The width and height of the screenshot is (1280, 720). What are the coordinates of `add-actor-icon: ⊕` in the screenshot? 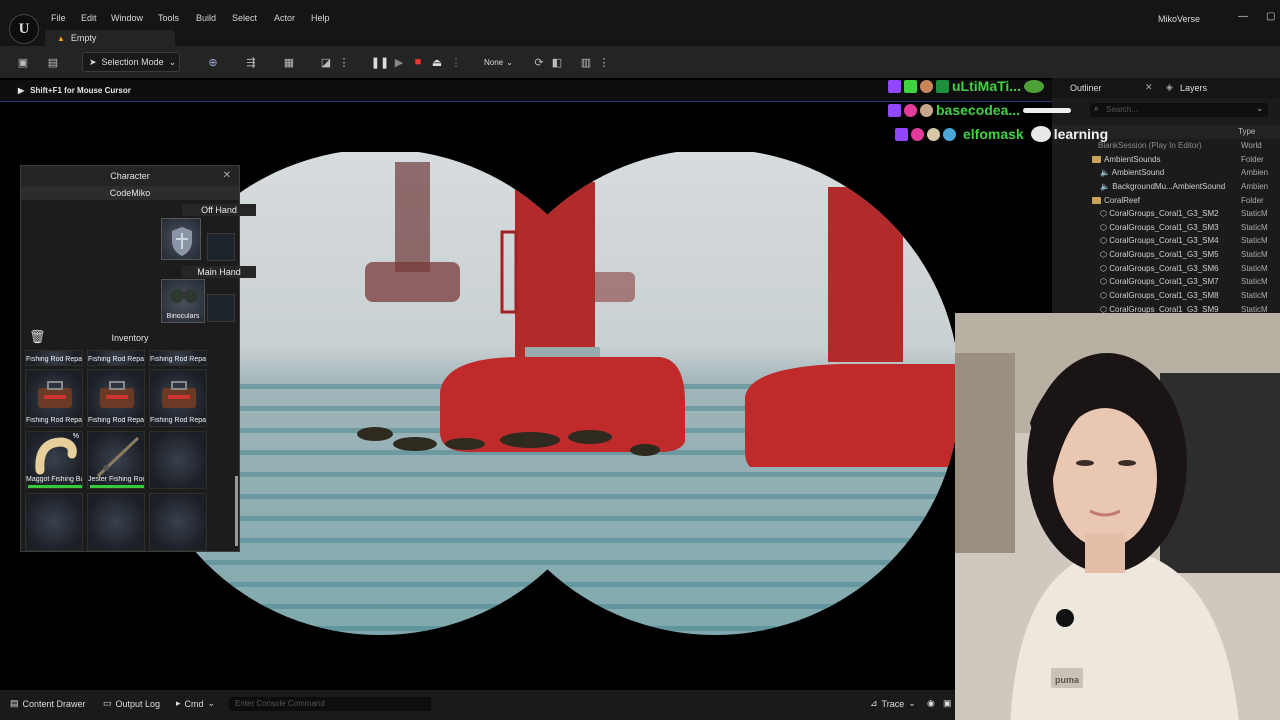 It's located at (213, 62).